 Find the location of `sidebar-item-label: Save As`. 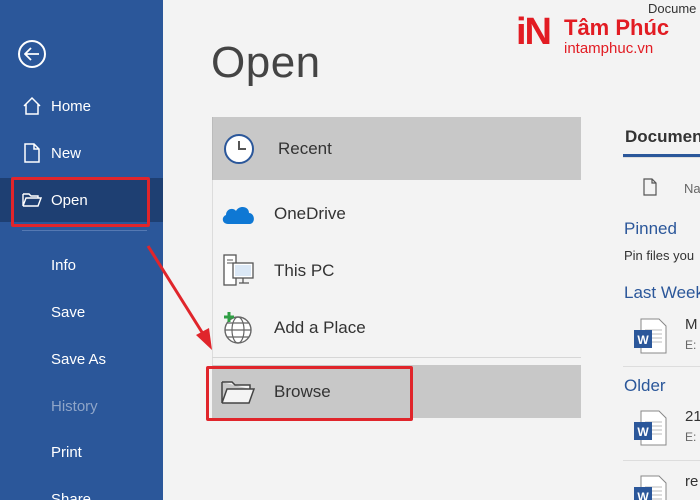

sidebar-item-label: Save As is located at coordinates (79, 359).